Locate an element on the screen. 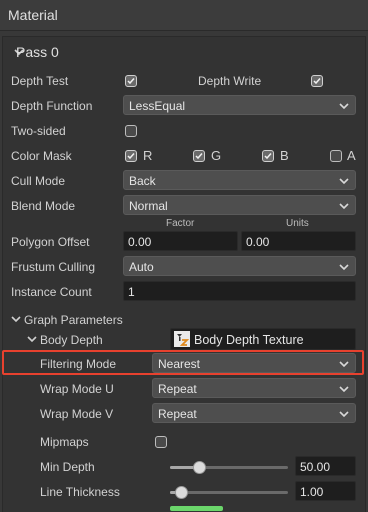  graph-parameters-title: Graph Parameters is located at coordinates (73, 320).